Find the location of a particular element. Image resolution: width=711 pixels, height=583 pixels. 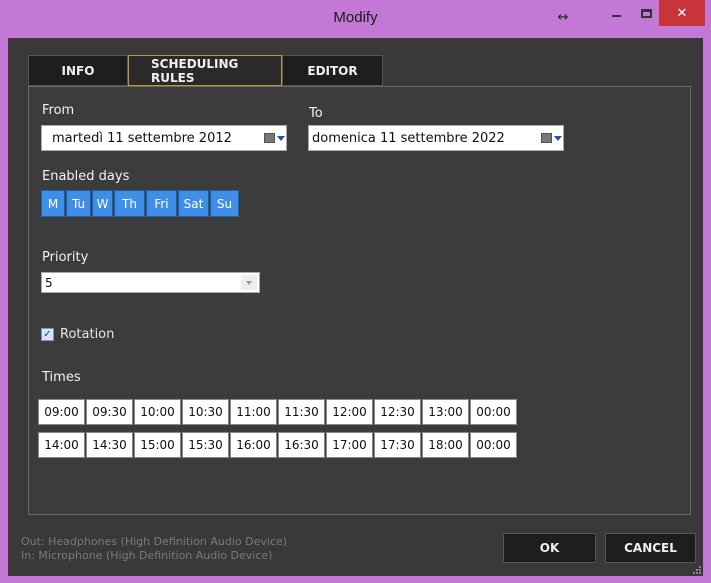

day-toggle-monday: M is located at coordinates (53, 203).